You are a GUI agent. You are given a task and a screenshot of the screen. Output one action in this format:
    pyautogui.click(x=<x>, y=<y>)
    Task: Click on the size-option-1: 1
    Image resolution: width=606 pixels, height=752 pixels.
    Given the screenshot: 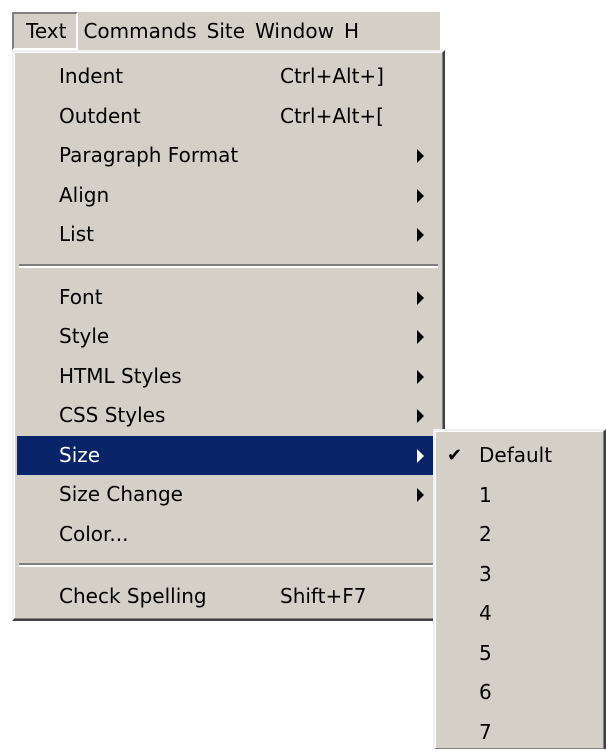 What is the action you would take?
    pyautogui.click(x=519, y=496)
    